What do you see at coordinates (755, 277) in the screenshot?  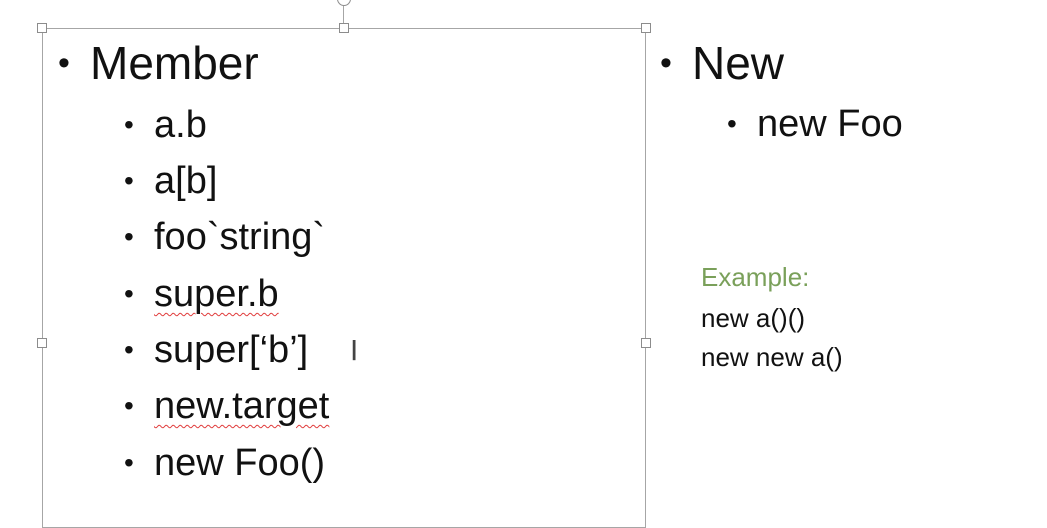 I see `example-label: Example:` at bounding box center [755, 277].